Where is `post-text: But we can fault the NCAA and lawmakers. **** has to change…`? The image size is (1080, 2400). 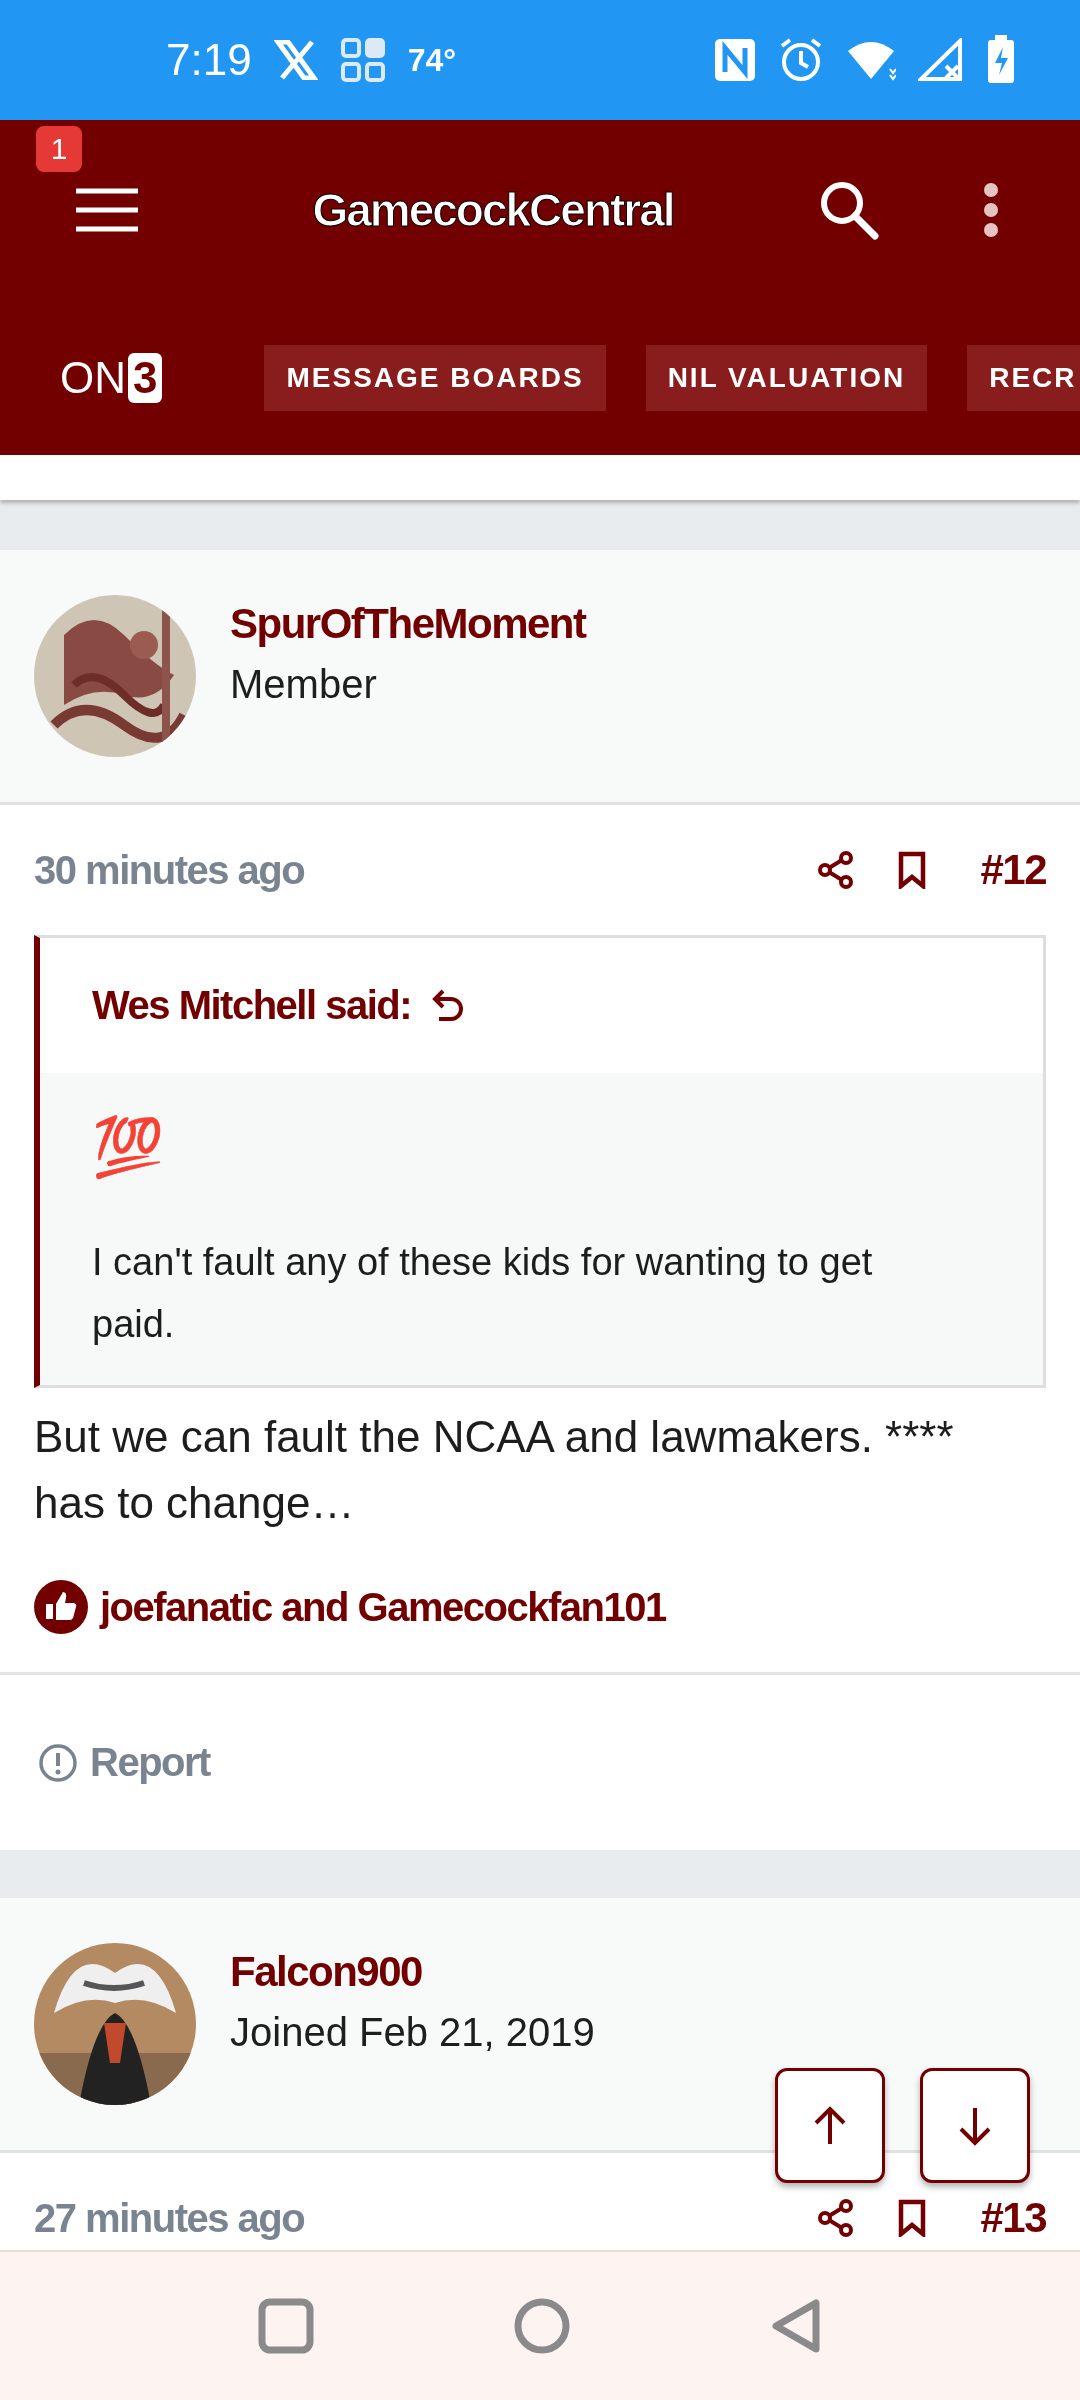
post-text: But we can fault the NCAA and lawmakers. **** has to change… is located at coordinates (494, 1470).